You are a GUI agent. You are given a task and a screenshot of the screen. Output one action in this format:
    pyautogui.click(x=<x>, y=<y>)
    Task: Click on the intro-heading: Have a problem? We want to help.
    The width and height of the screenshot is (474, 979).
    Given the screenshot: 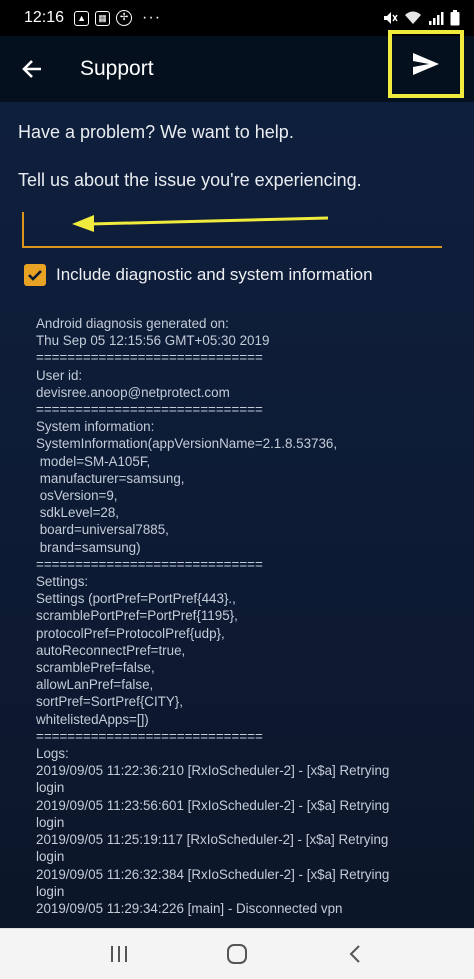 What is the action you would take?
    pyautogui.click(x=156, y=132)
    